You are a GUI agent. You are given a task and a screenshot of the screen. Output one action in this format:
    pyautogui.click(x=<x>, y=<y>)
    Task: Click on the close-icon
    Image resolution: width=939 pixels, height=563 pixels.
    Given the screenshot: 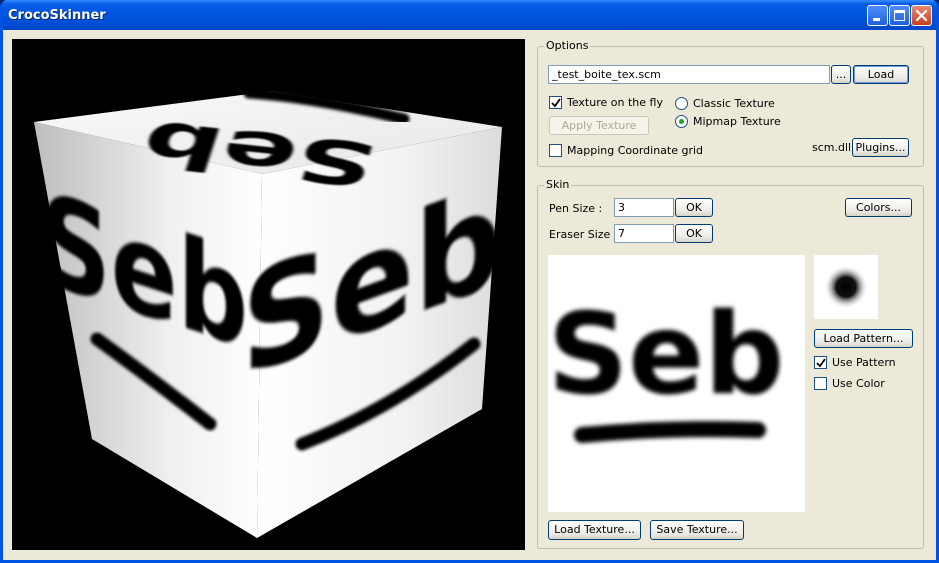 What is the action you would take?
    pyautogui.click(x=921, y=15)
    